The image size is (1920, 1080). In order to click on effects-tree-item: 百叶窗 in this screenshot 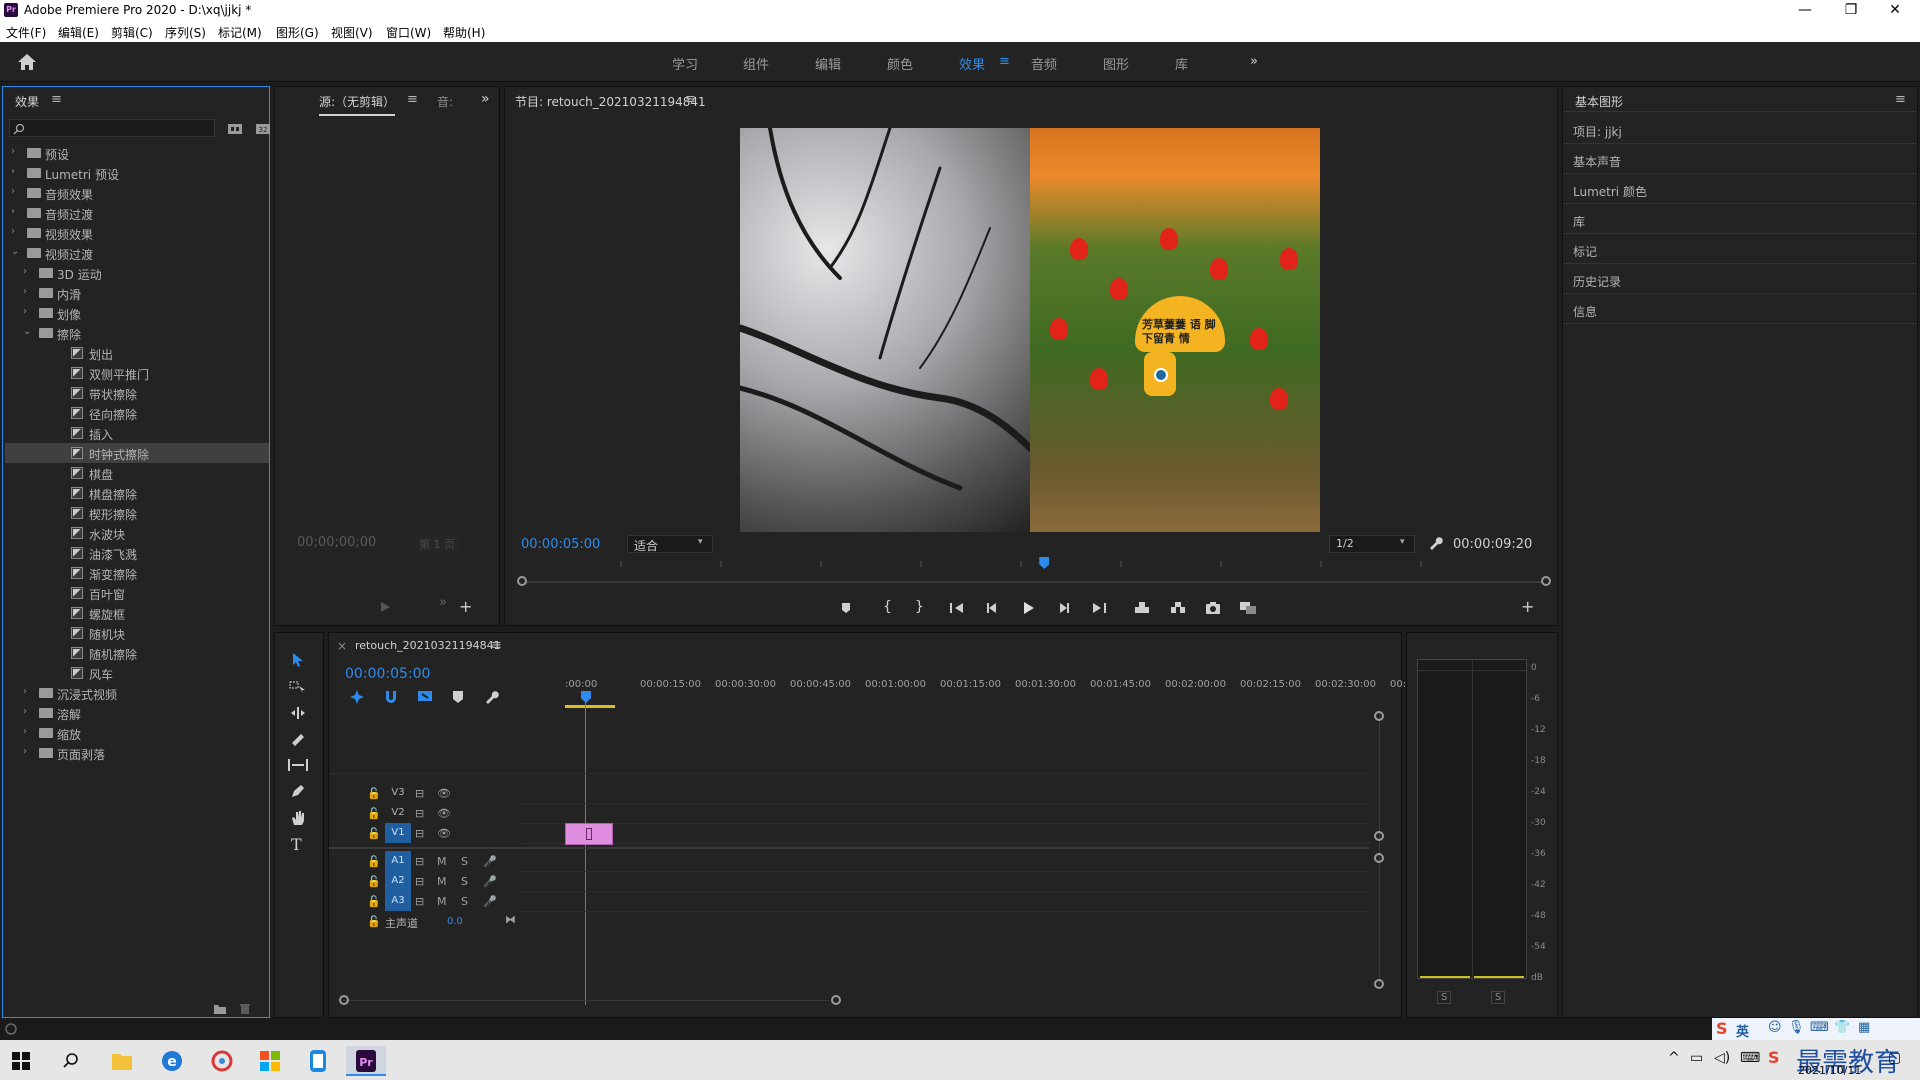, I will do `click(137, 593)`.